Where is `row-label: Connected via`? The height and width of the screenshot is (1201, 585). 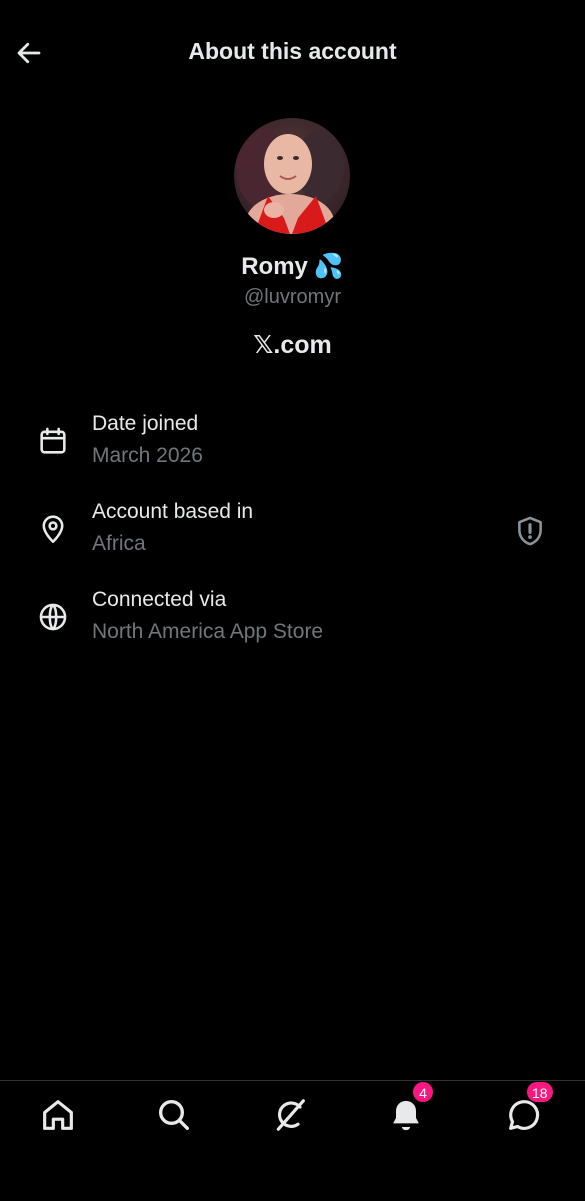 row-label: Connected via is located at coordinates (159, 599).